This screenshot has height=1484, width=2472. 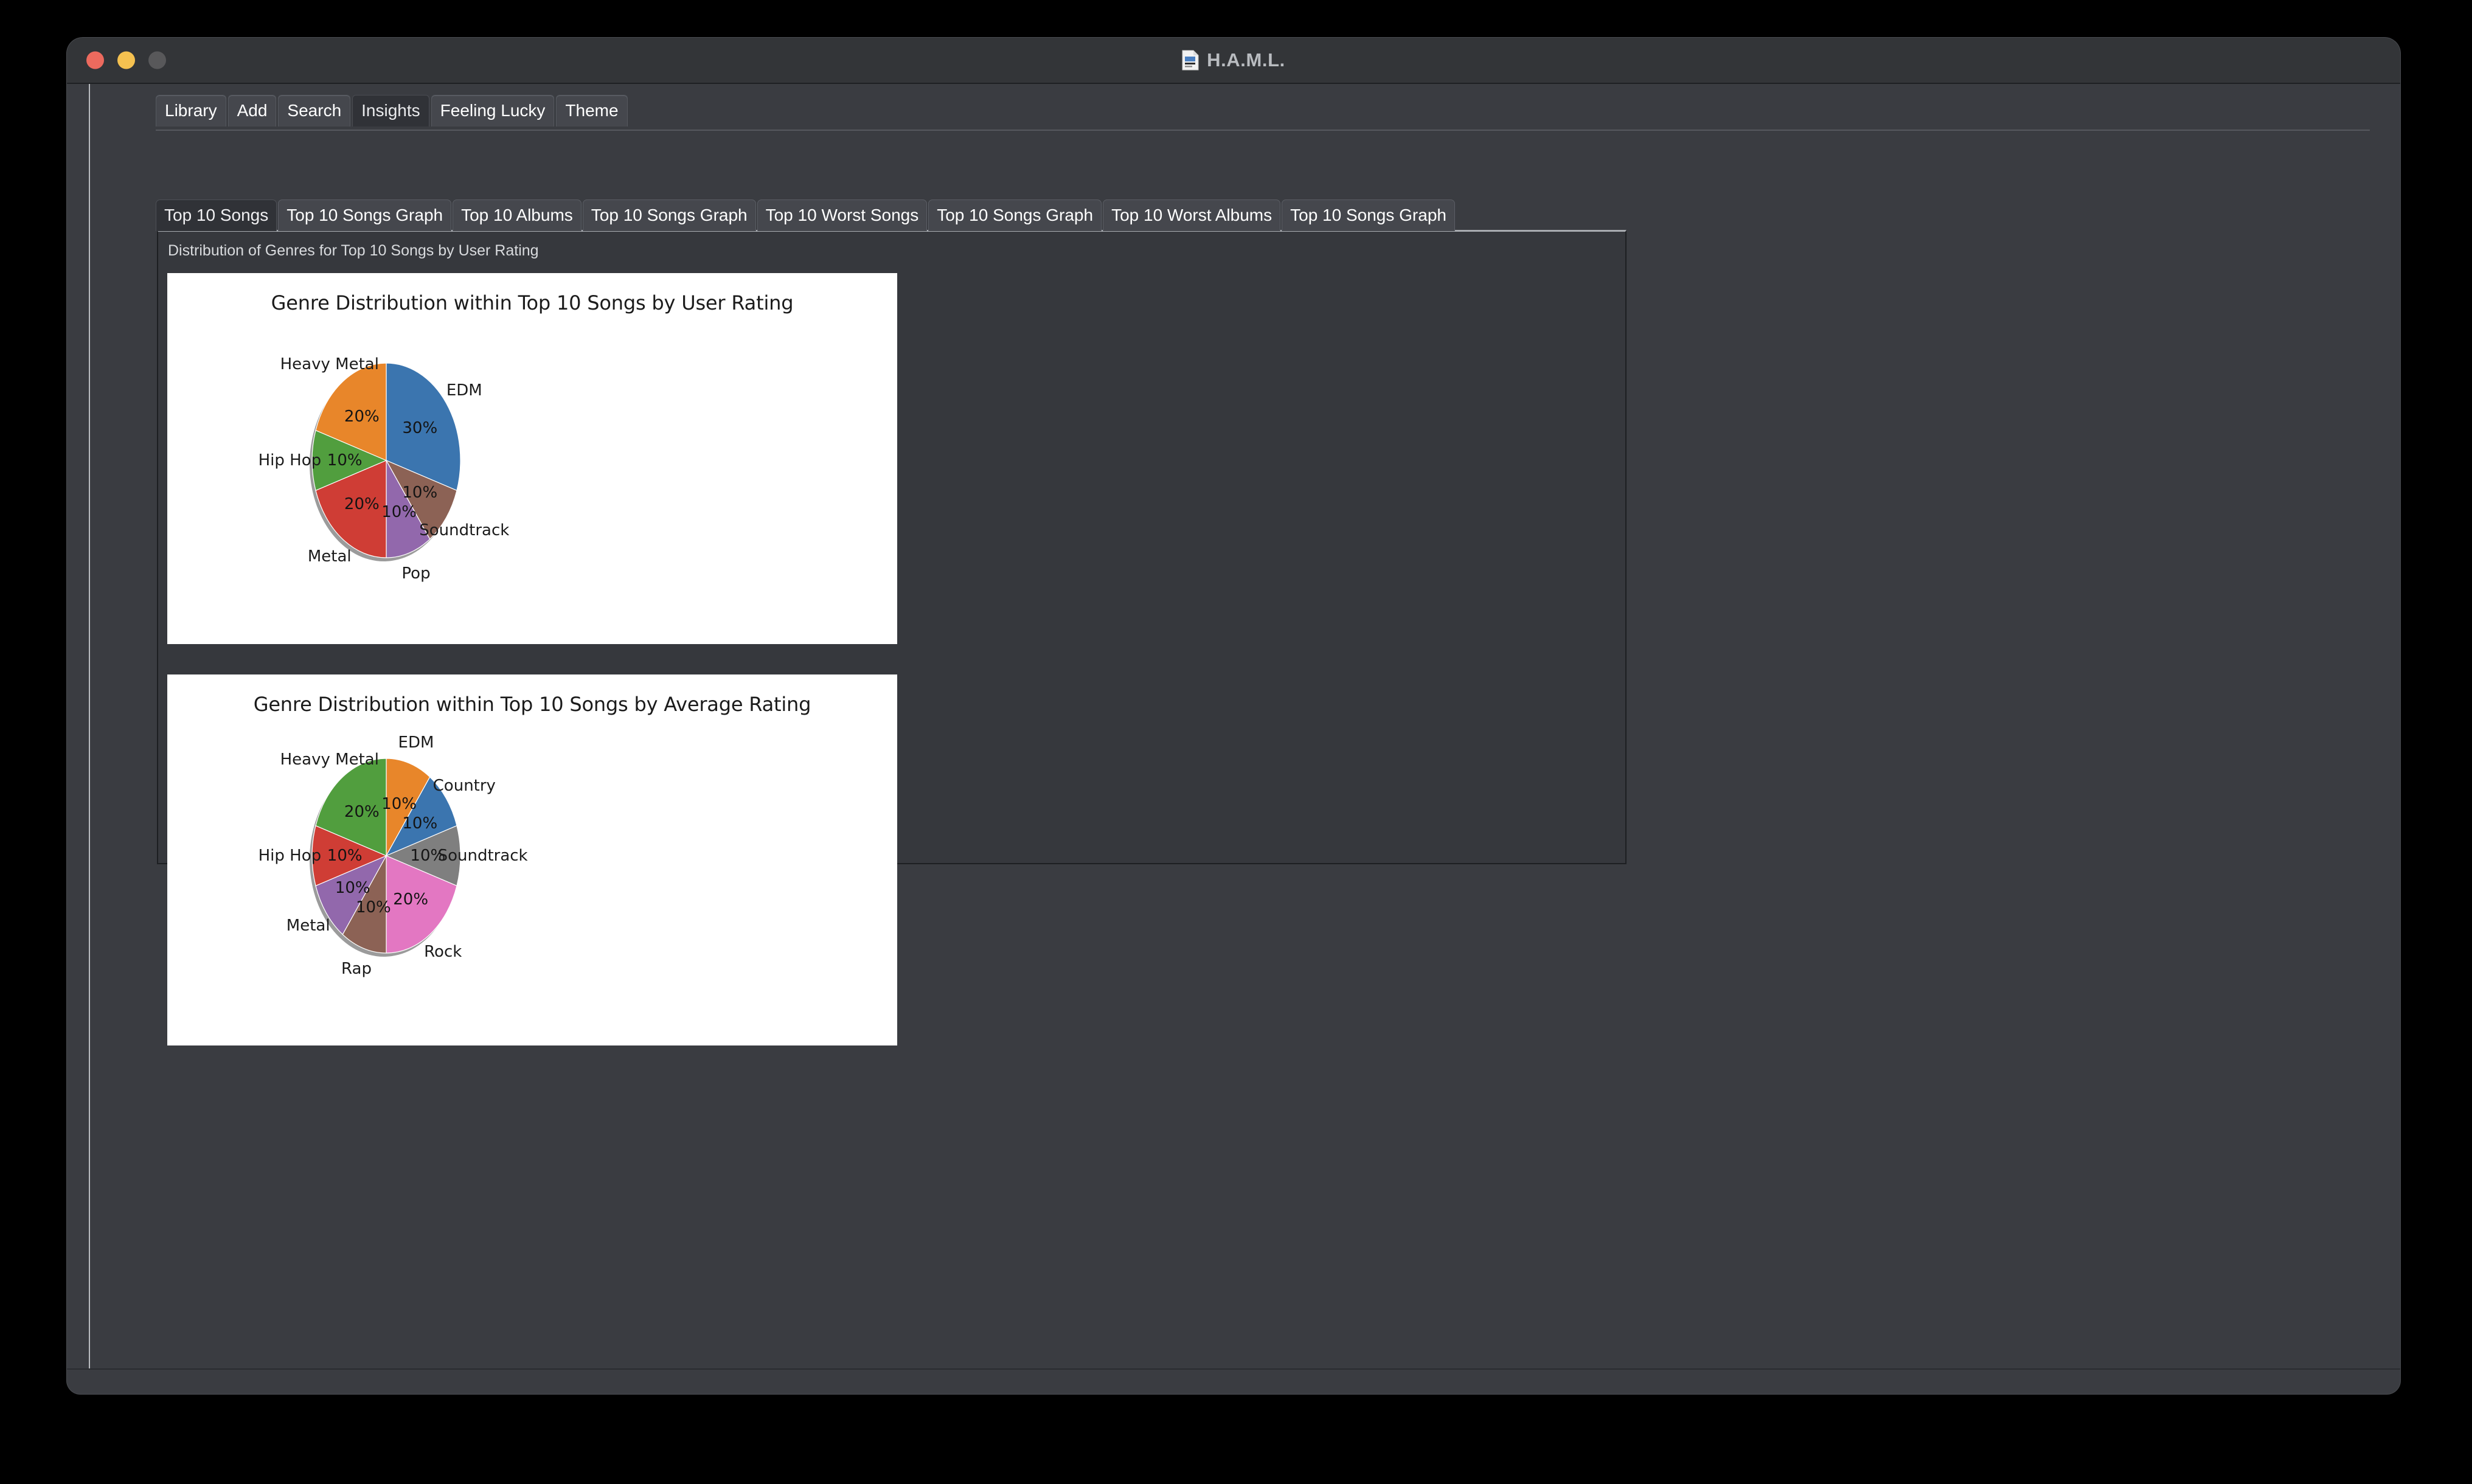 I want to click on main-tabs-underline, so click(x=1263, y=130).